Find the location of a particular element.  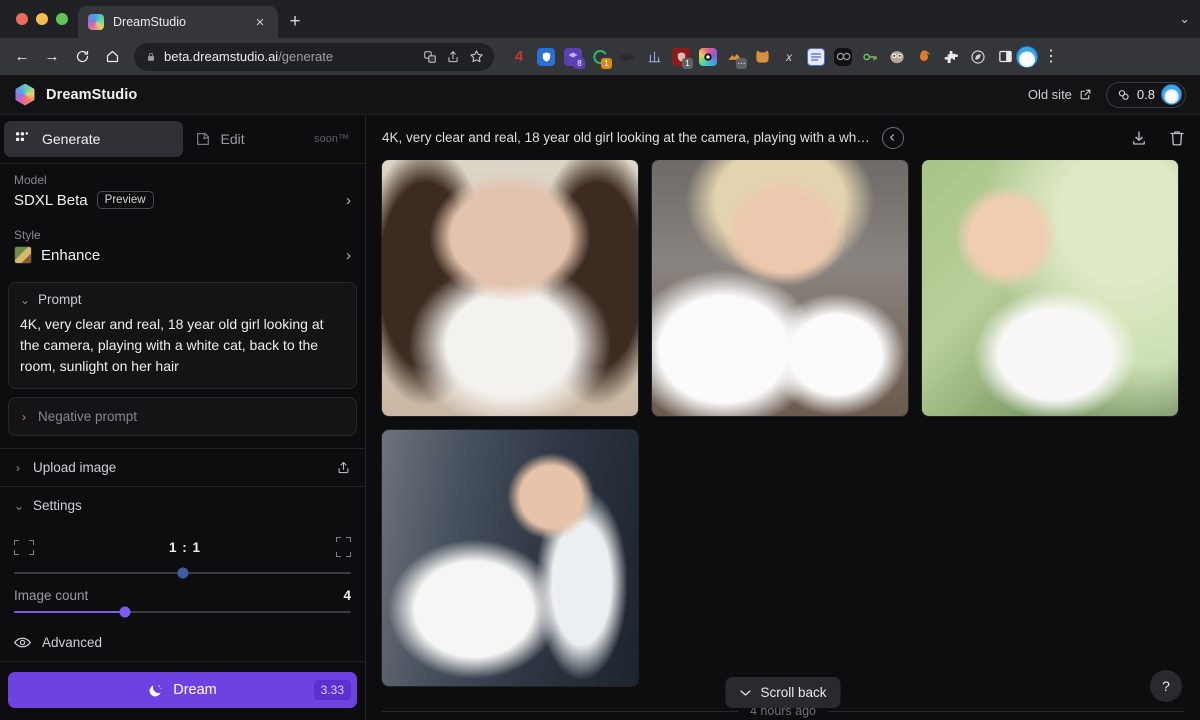

prompt-label: Prompt is located at coordinates (60, 299).